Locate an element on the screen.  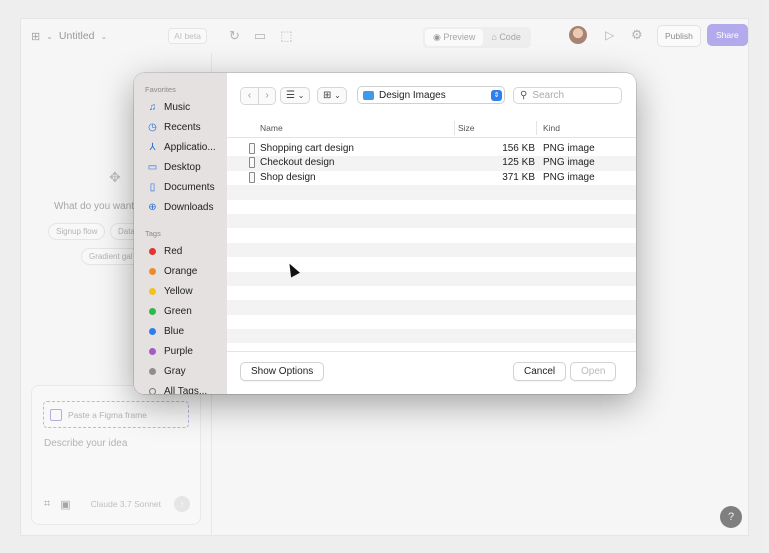
file-row: Shopping cart design 156 KB PNG image is located at coordinates (431, 149).